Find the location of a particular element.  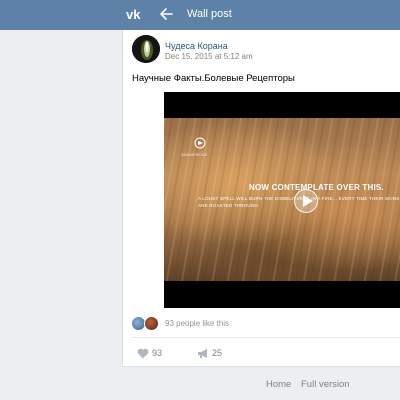

svg-text: vk is located at coordinates (133, 14).